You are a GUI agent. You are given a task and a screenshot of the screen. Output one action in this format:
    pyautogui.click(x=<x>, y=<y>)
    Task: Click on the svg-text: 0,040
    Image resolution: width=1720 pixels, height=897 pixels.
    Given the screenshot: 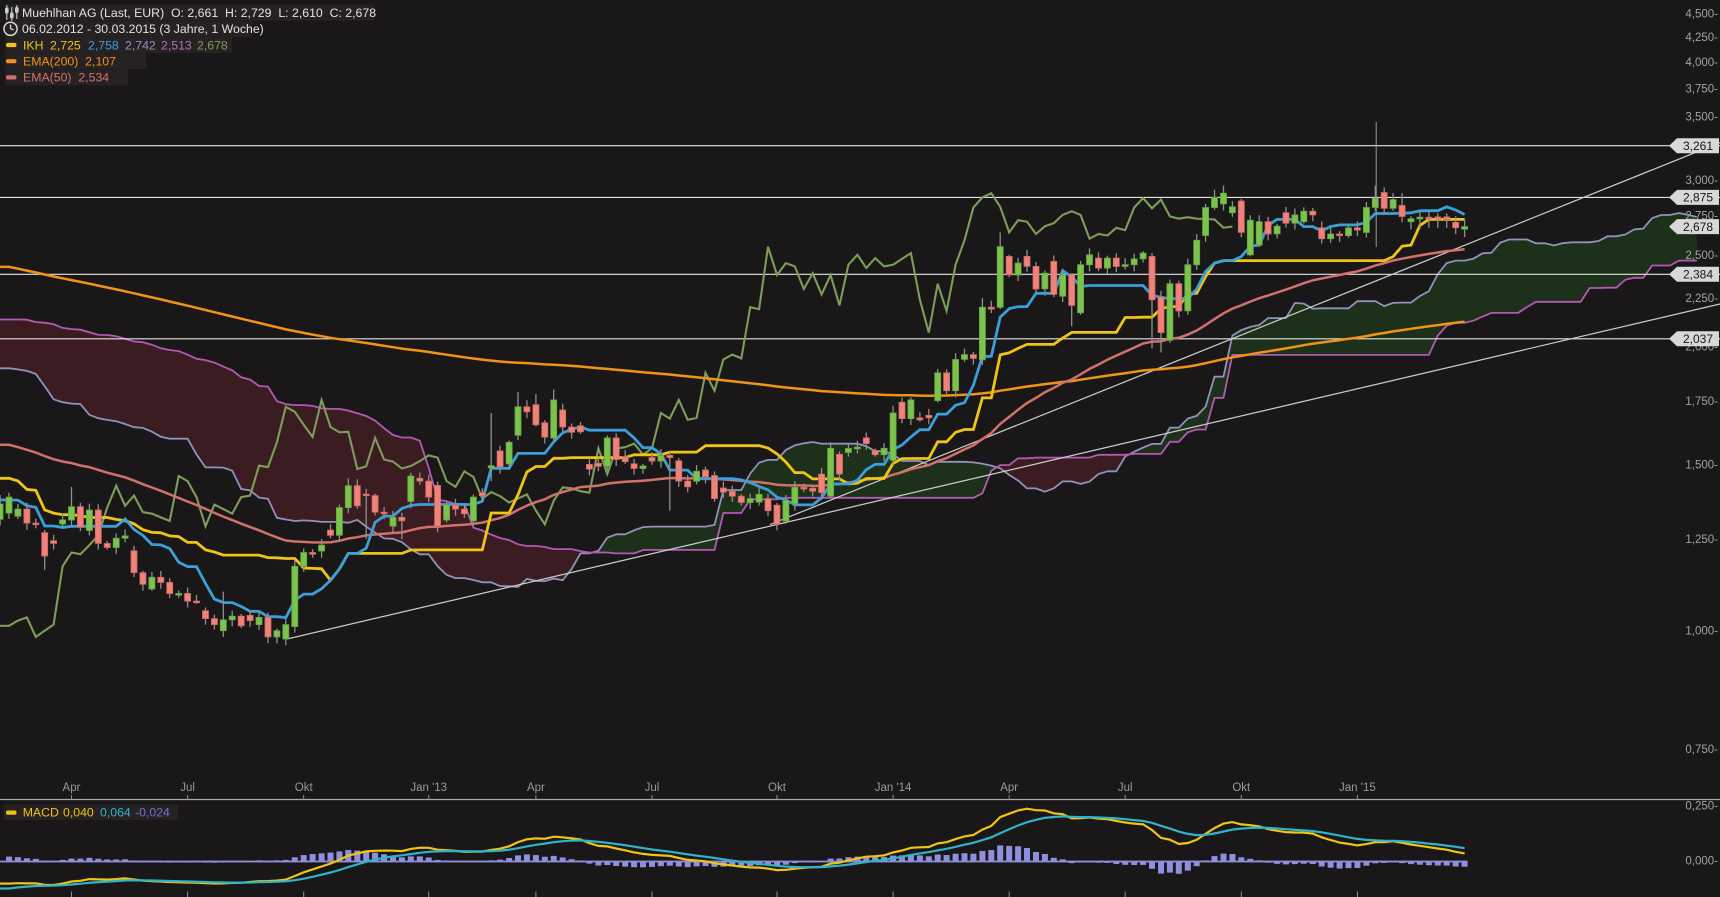 What is the action you would take?
    pyautogui.click(x=78, y=813)
    